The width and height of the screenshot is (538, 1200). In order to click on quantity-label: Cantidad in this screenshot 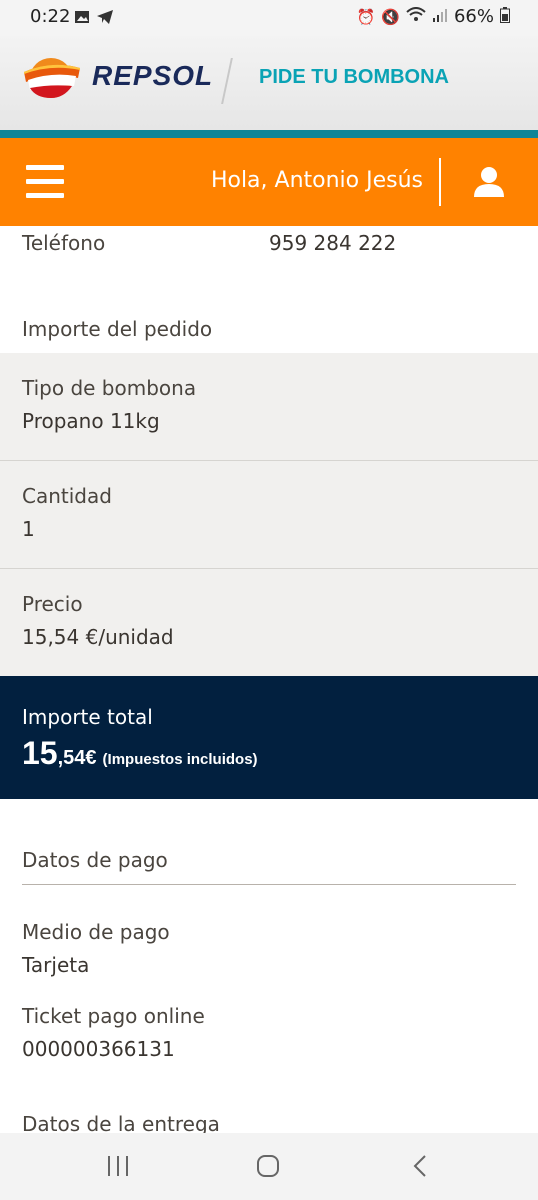, I will do `click(67, 496)`.